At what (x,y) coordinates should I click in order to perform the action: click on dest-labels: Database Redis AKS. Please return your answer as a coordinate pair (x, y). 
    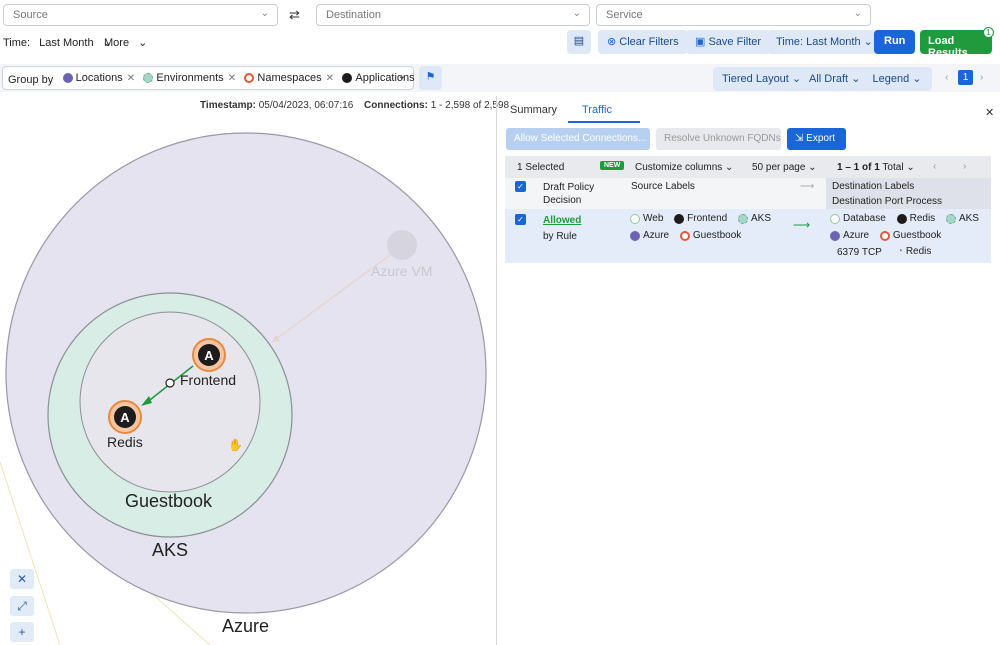
    Looking at the image, I should click on (908, 220).